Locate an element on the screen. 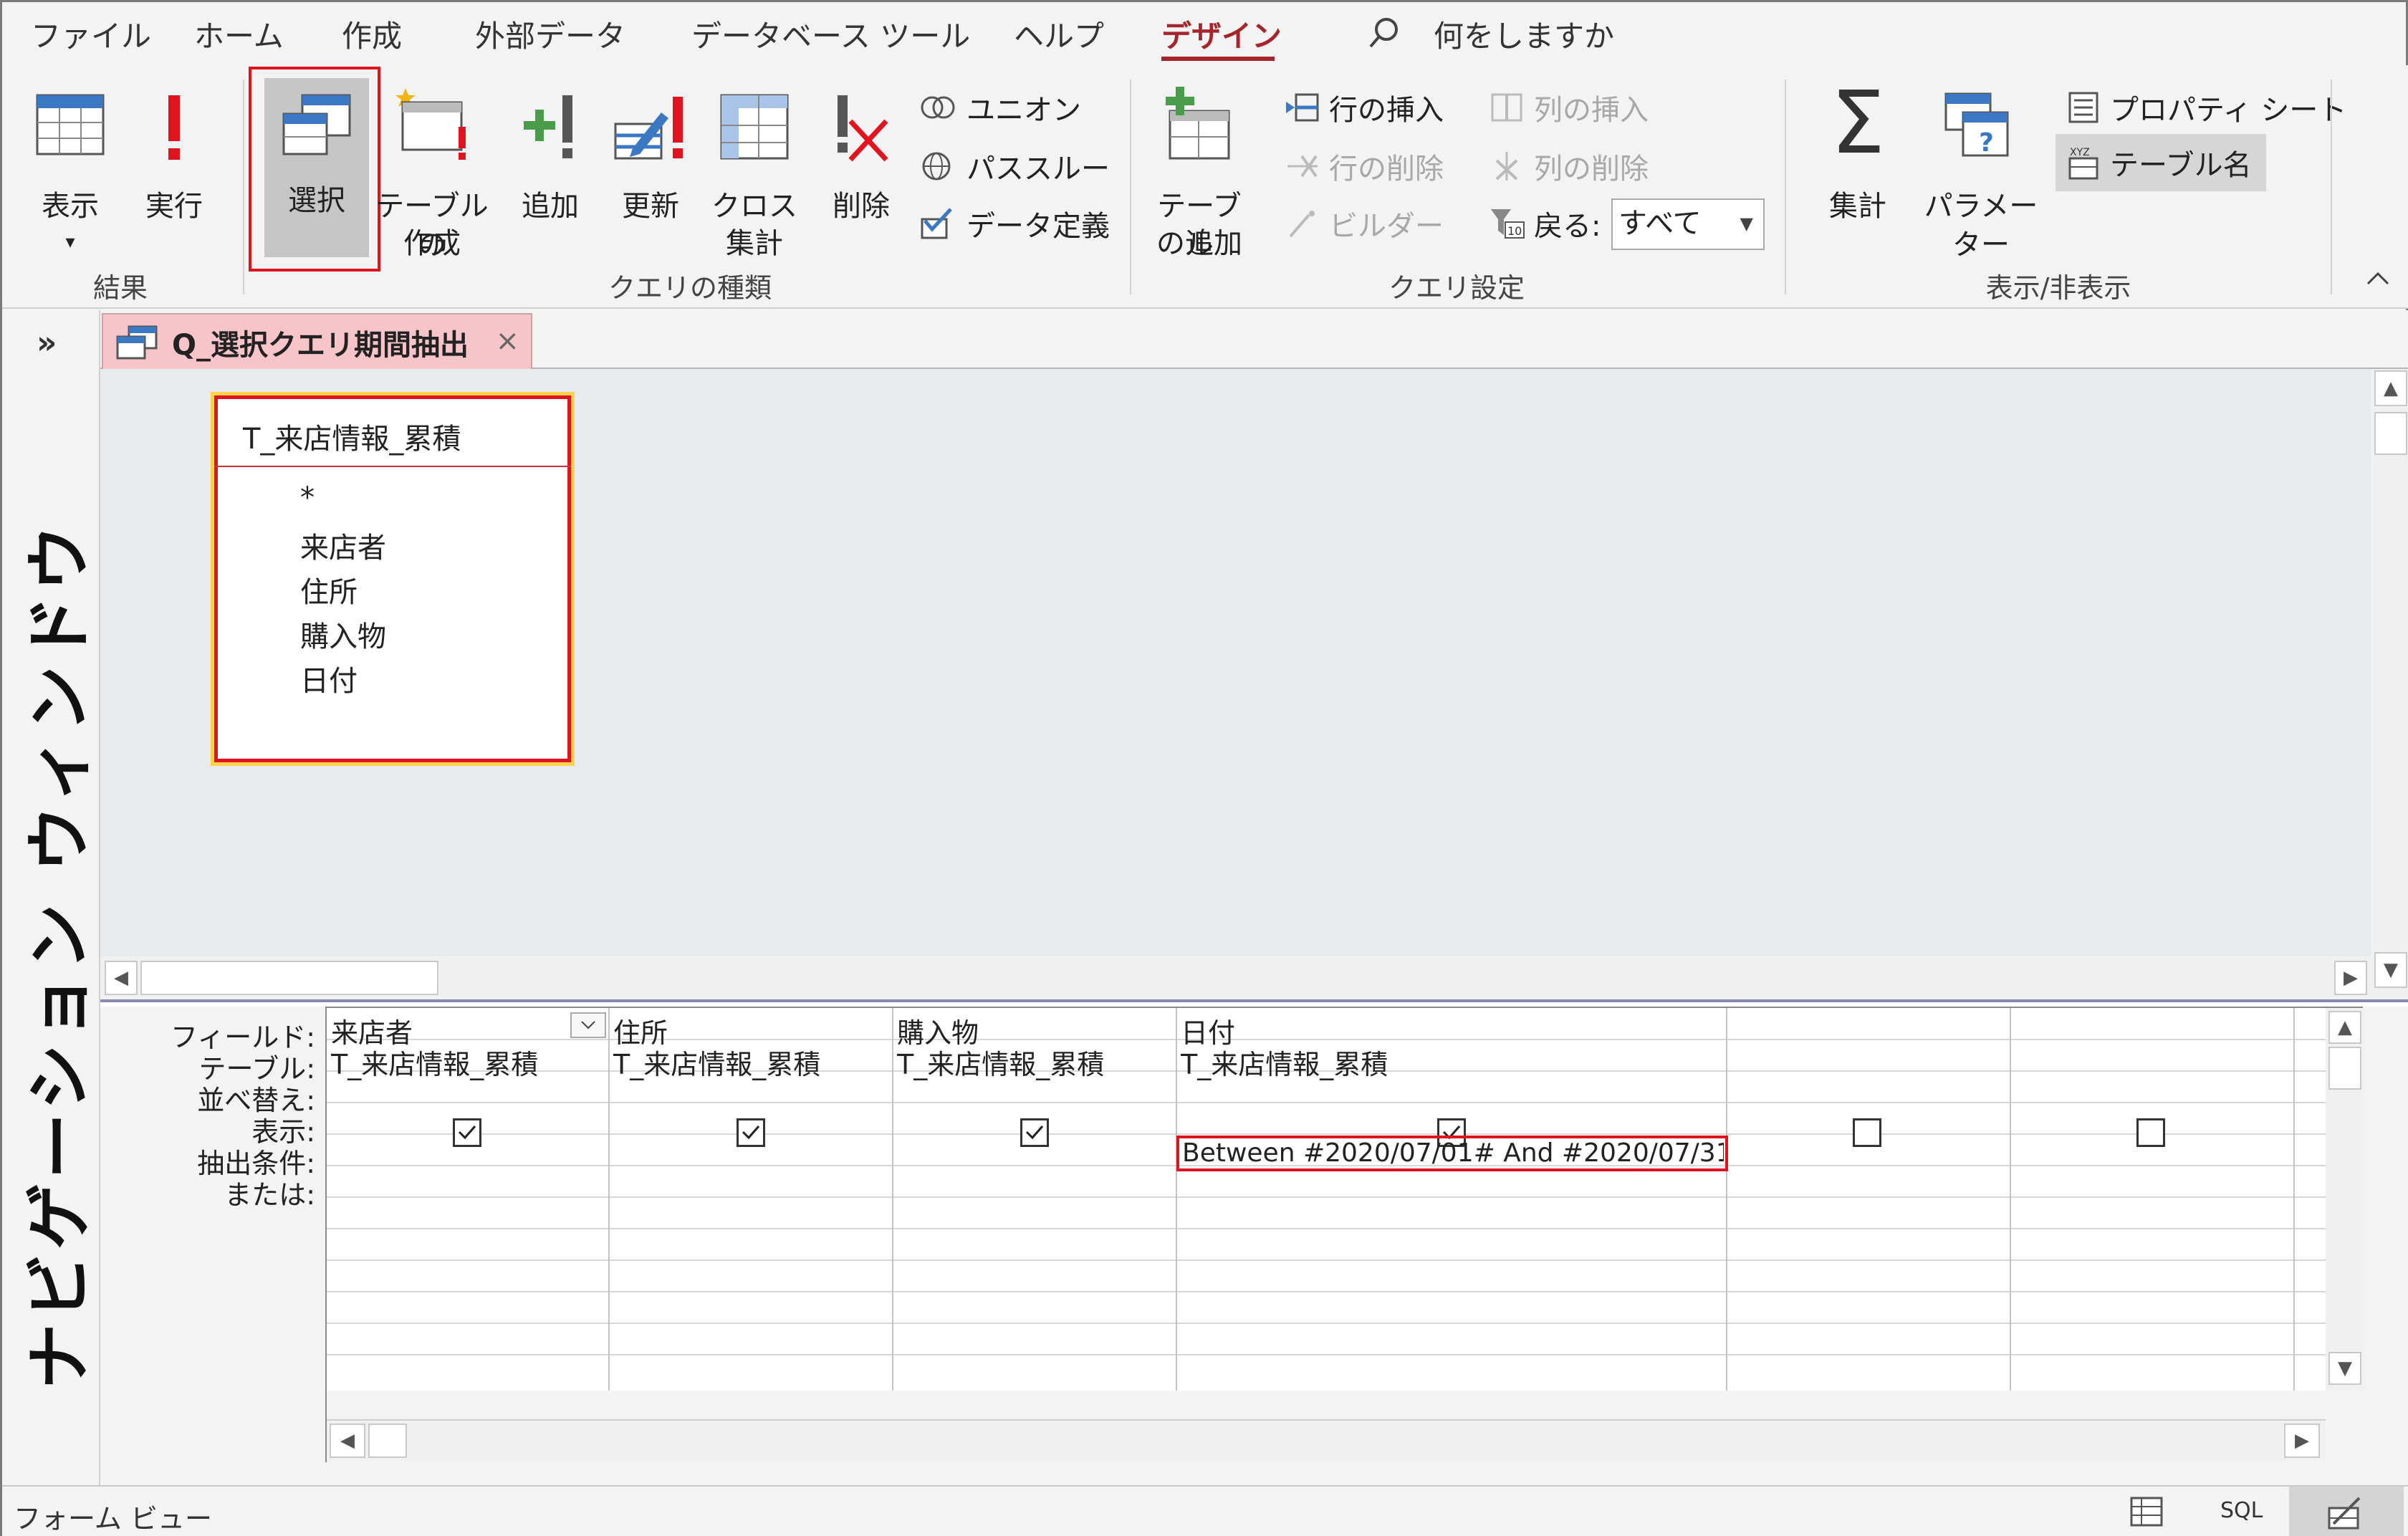 The height and width of the screenshot is (1536, 2408). data-definition-button: データ定義 is located at coordinates (1014, 223).